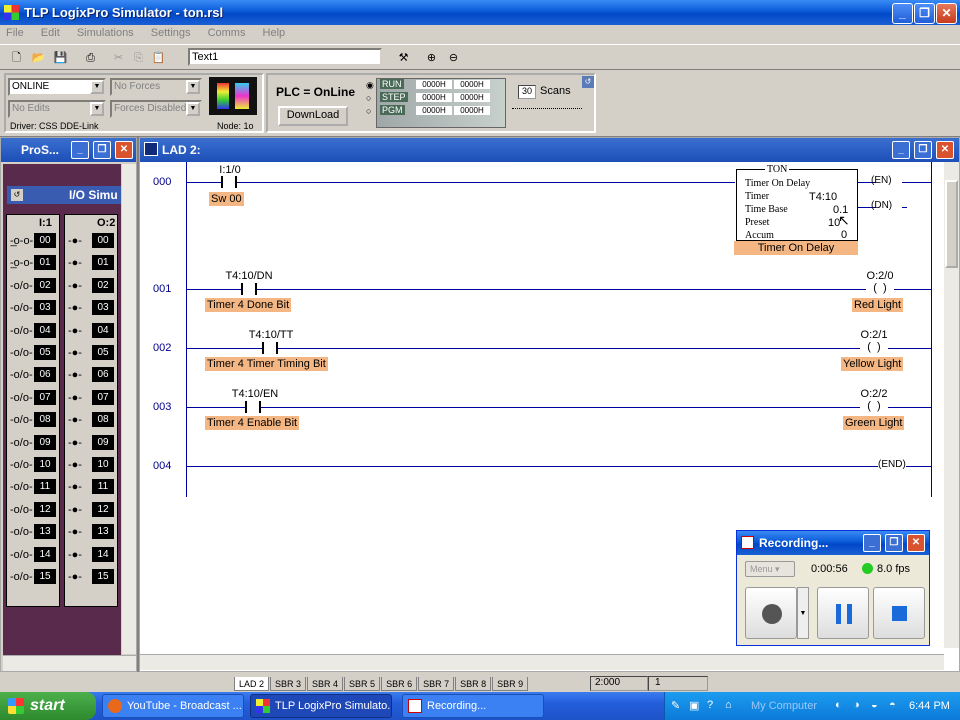 The image size is (960, 720). I want to click on new-file-icon: 🗋, so click(16, 58).